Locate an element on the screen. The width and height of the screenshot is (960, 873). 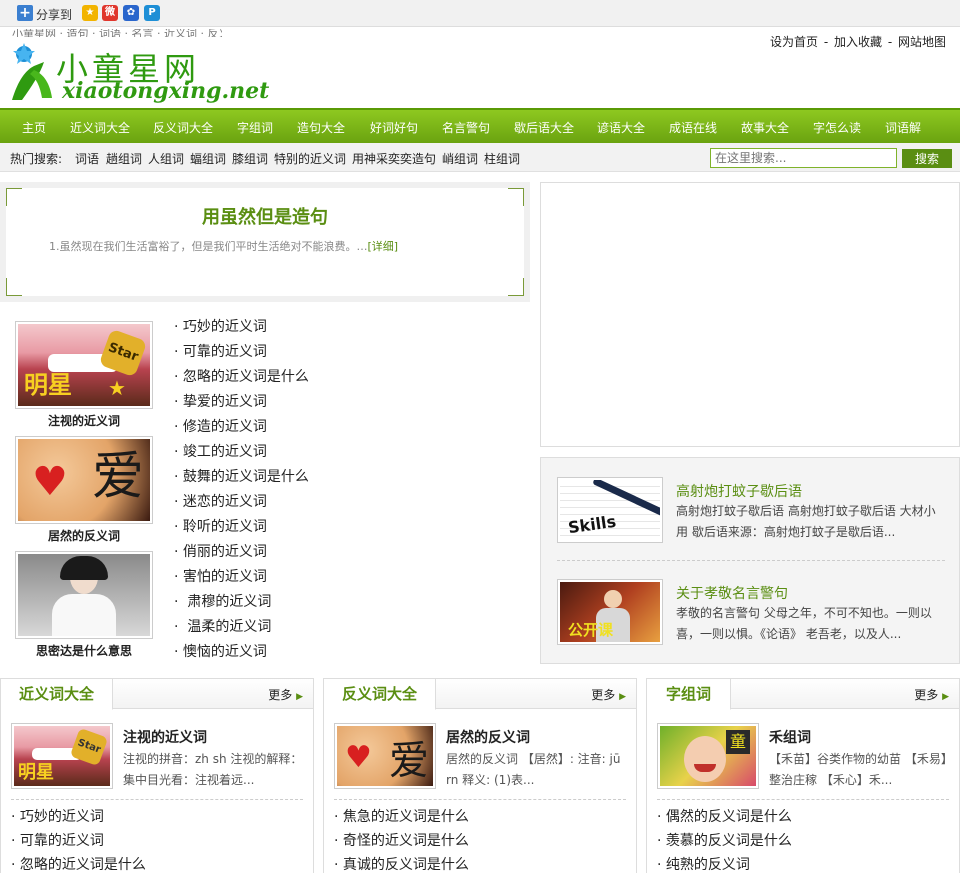
nav-item-antonyms: 反义词大全 is located at coordinates (183, 127).